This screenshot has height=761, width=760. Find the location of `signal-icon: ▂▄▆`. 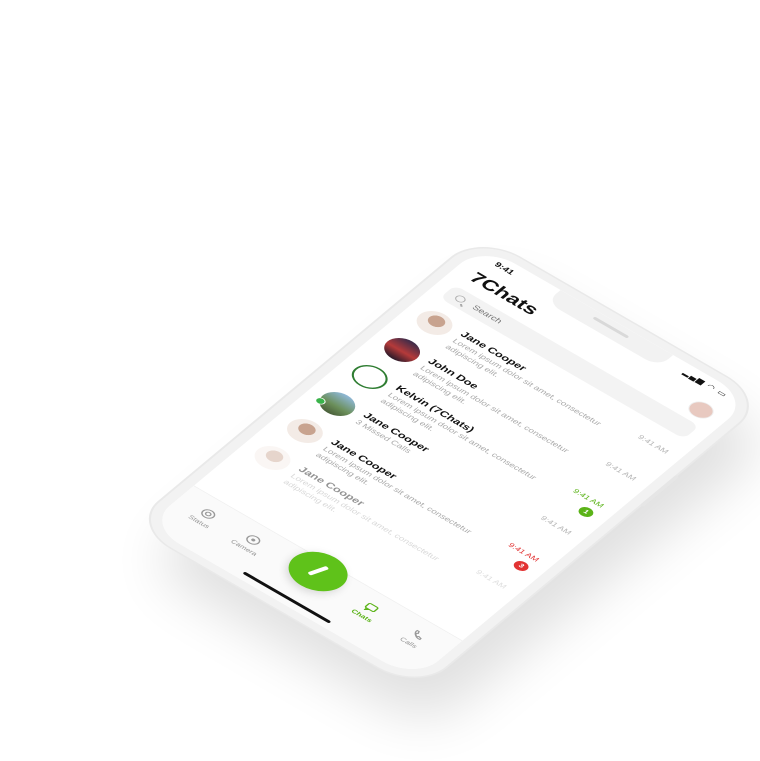

signal-icon: ▂▄▆ is located at coordinates (694, 377).